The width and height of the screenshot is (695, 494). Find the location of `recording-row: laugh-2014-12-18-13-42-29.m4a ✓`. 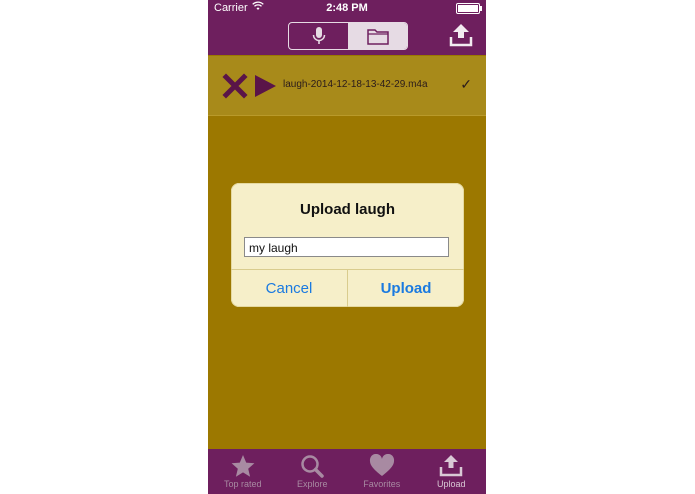

recording-row: laugh-2014-12-18-13-42-29.m4a ✓ is located at coordinates (347, 86).